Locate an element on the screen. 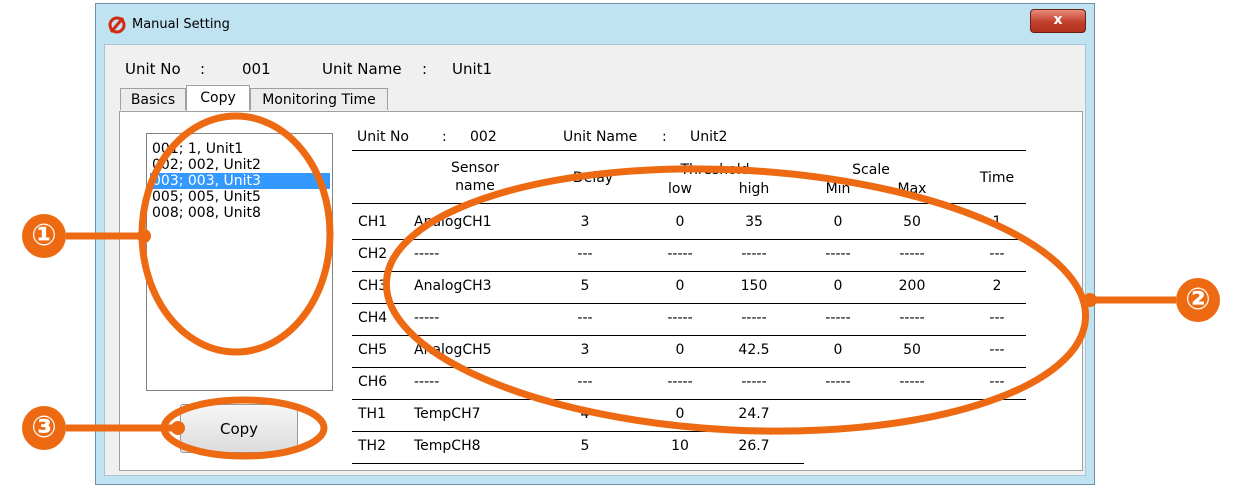  copy-button: Copy is located at coordinates (239, 428).